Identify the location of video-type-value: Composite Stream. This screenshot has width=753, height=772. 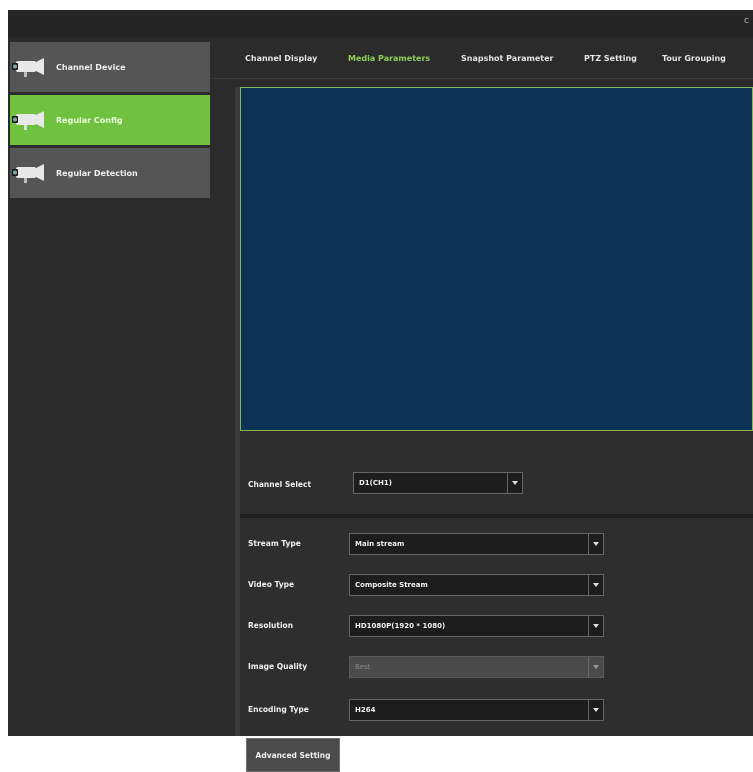
(391, 585).